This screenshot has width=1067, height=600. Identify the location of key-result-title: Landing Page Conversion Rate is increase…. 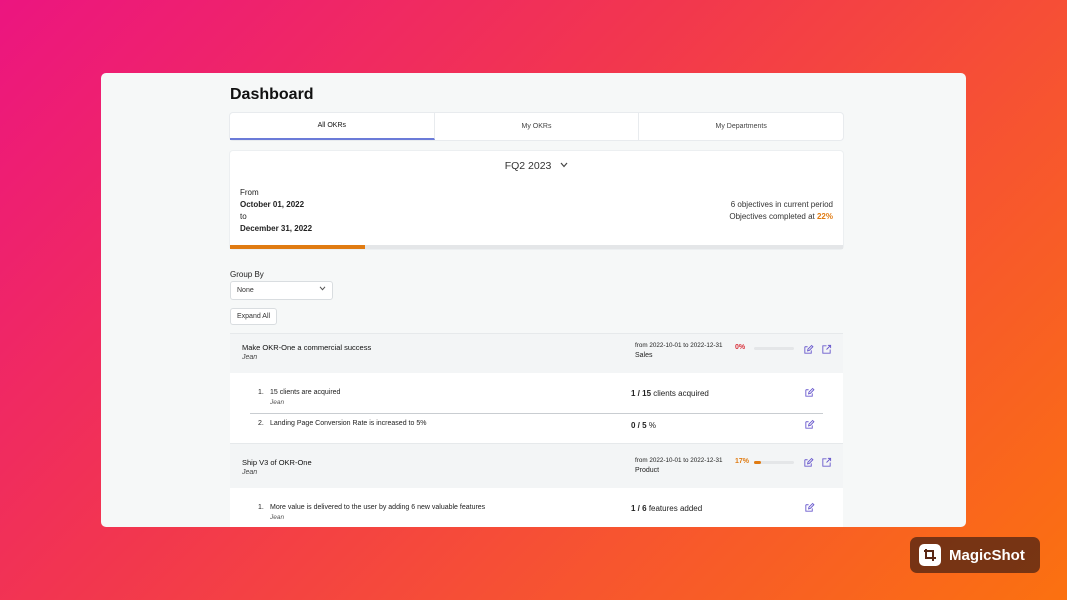
(348, 423).